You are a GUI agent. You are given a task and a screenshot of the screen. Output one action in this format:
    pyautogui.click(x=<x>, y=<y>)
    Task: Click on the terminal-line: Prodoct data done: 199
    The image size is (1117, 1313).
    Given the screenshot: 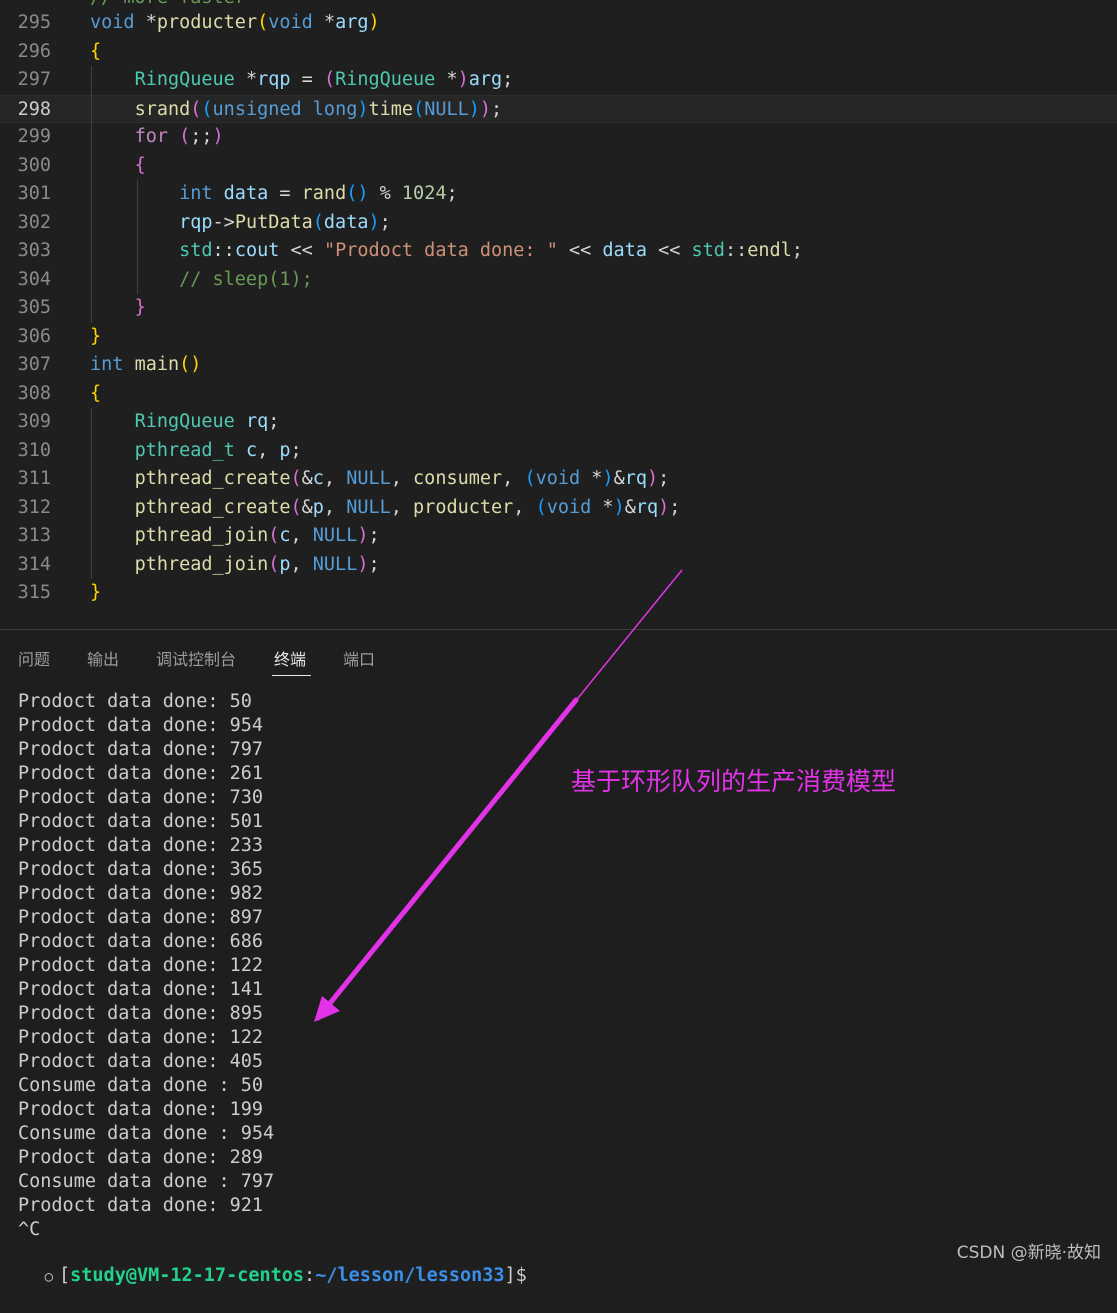 What is the action you would take?
    pyautogui.click(x=141, y=1109)
    